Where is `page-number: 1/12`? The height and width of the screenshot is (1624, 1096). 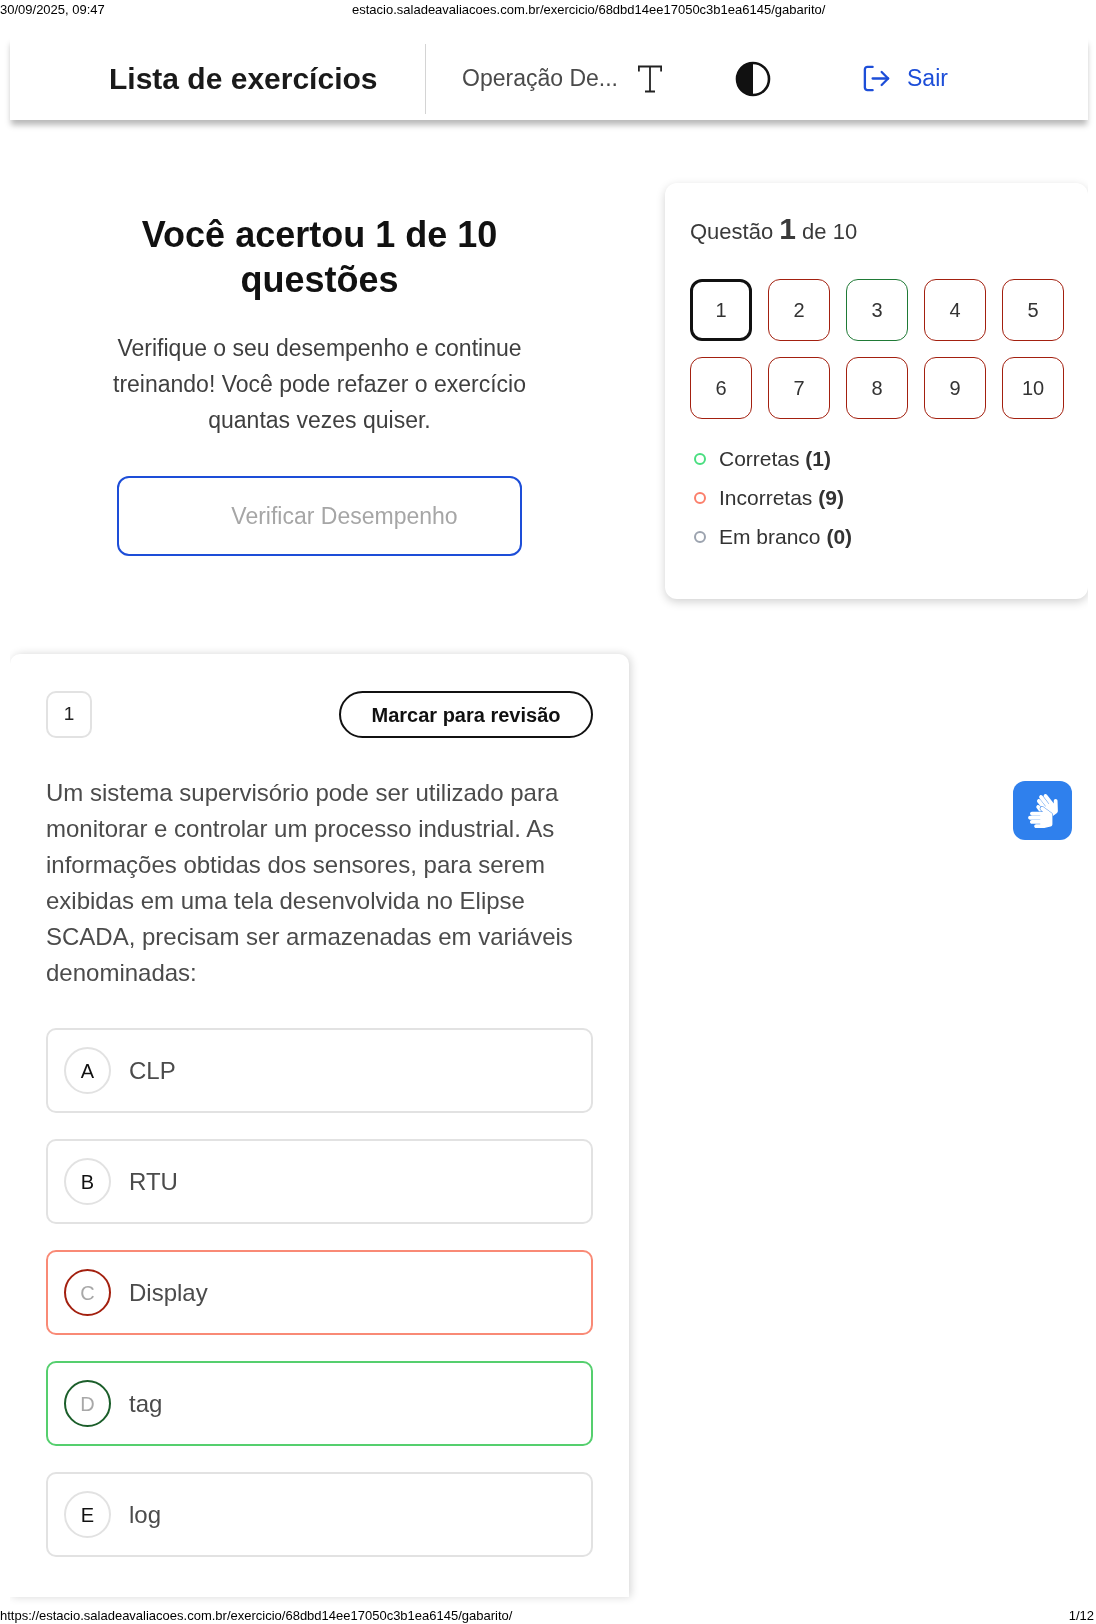
page-number: 1/12 is located at coordinates (1081, 1615).